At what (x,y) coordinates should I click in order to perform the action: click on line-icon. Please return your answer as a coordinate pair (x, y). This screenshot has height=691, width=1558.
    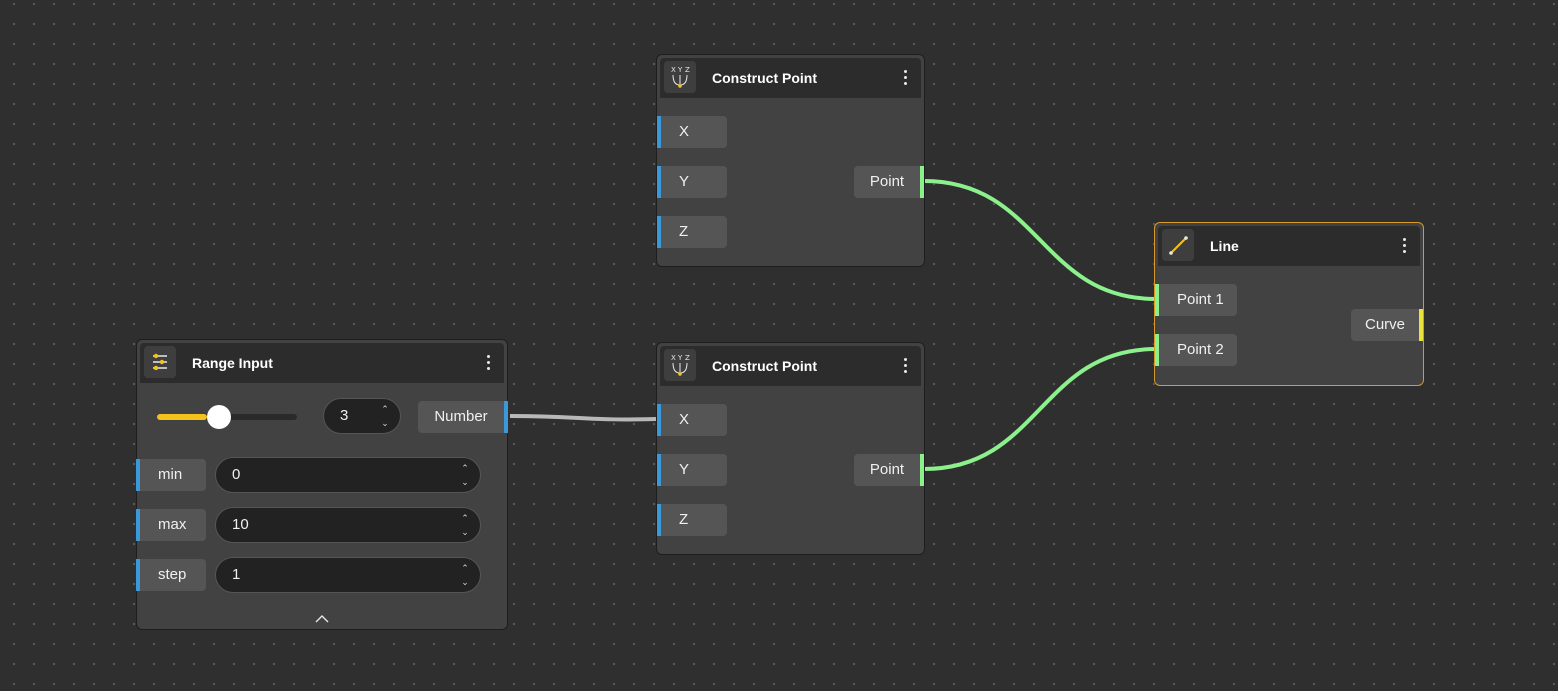
    Looking at the image, I should click on (1178, 245).